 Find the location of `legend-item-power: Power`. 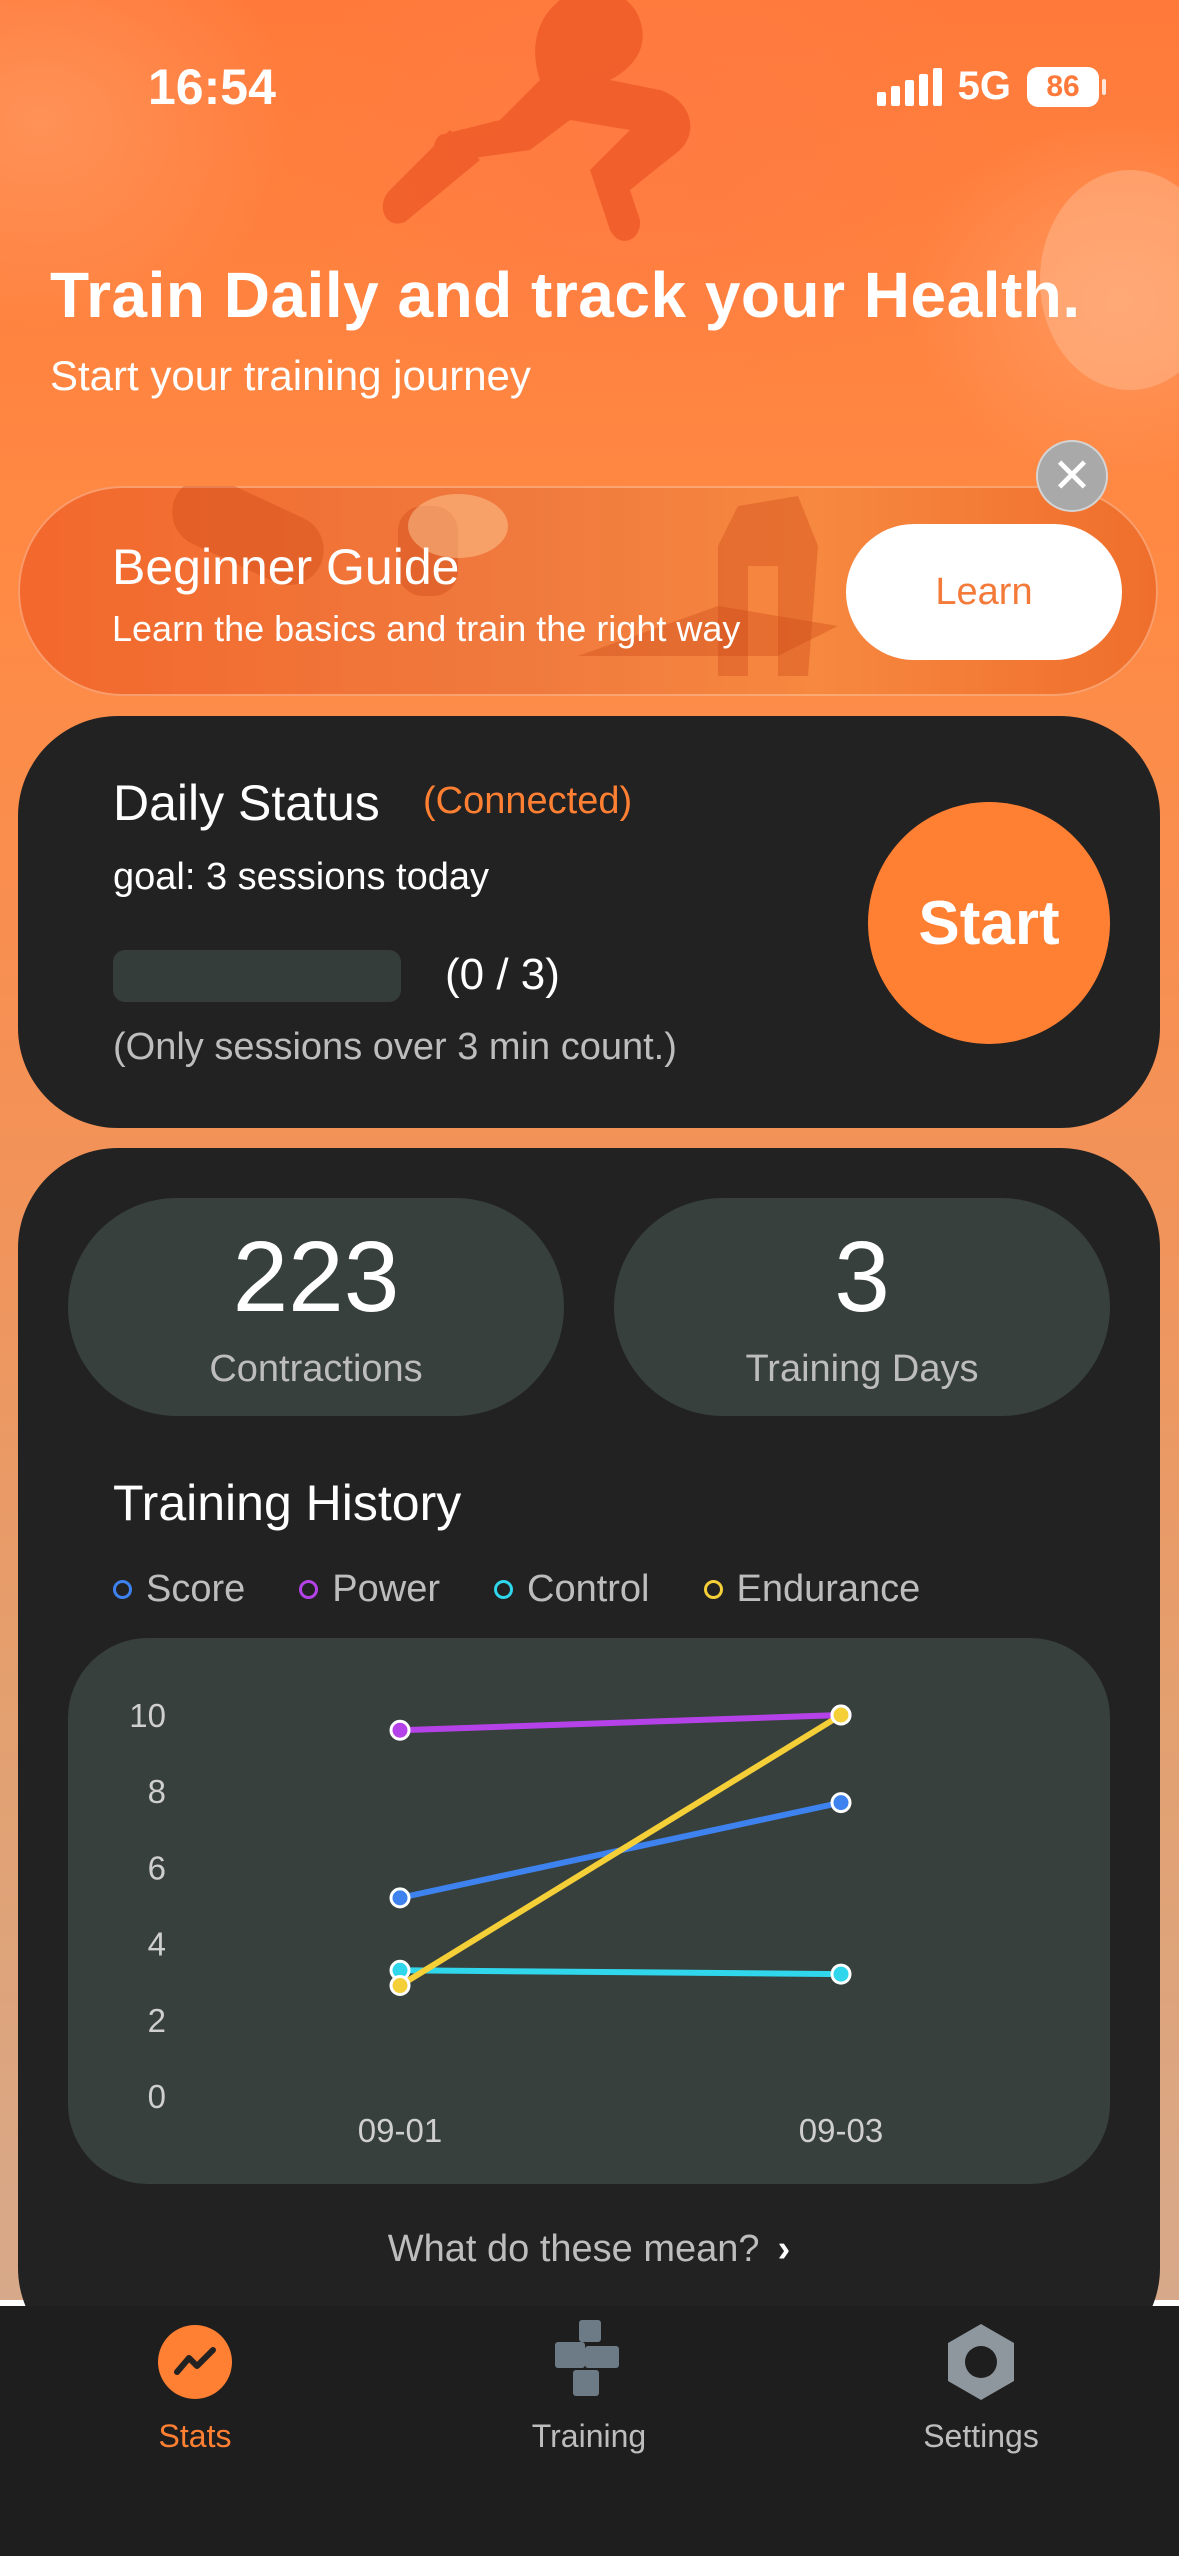

legend-item-power: Power is located at coordinates (369, 1589).